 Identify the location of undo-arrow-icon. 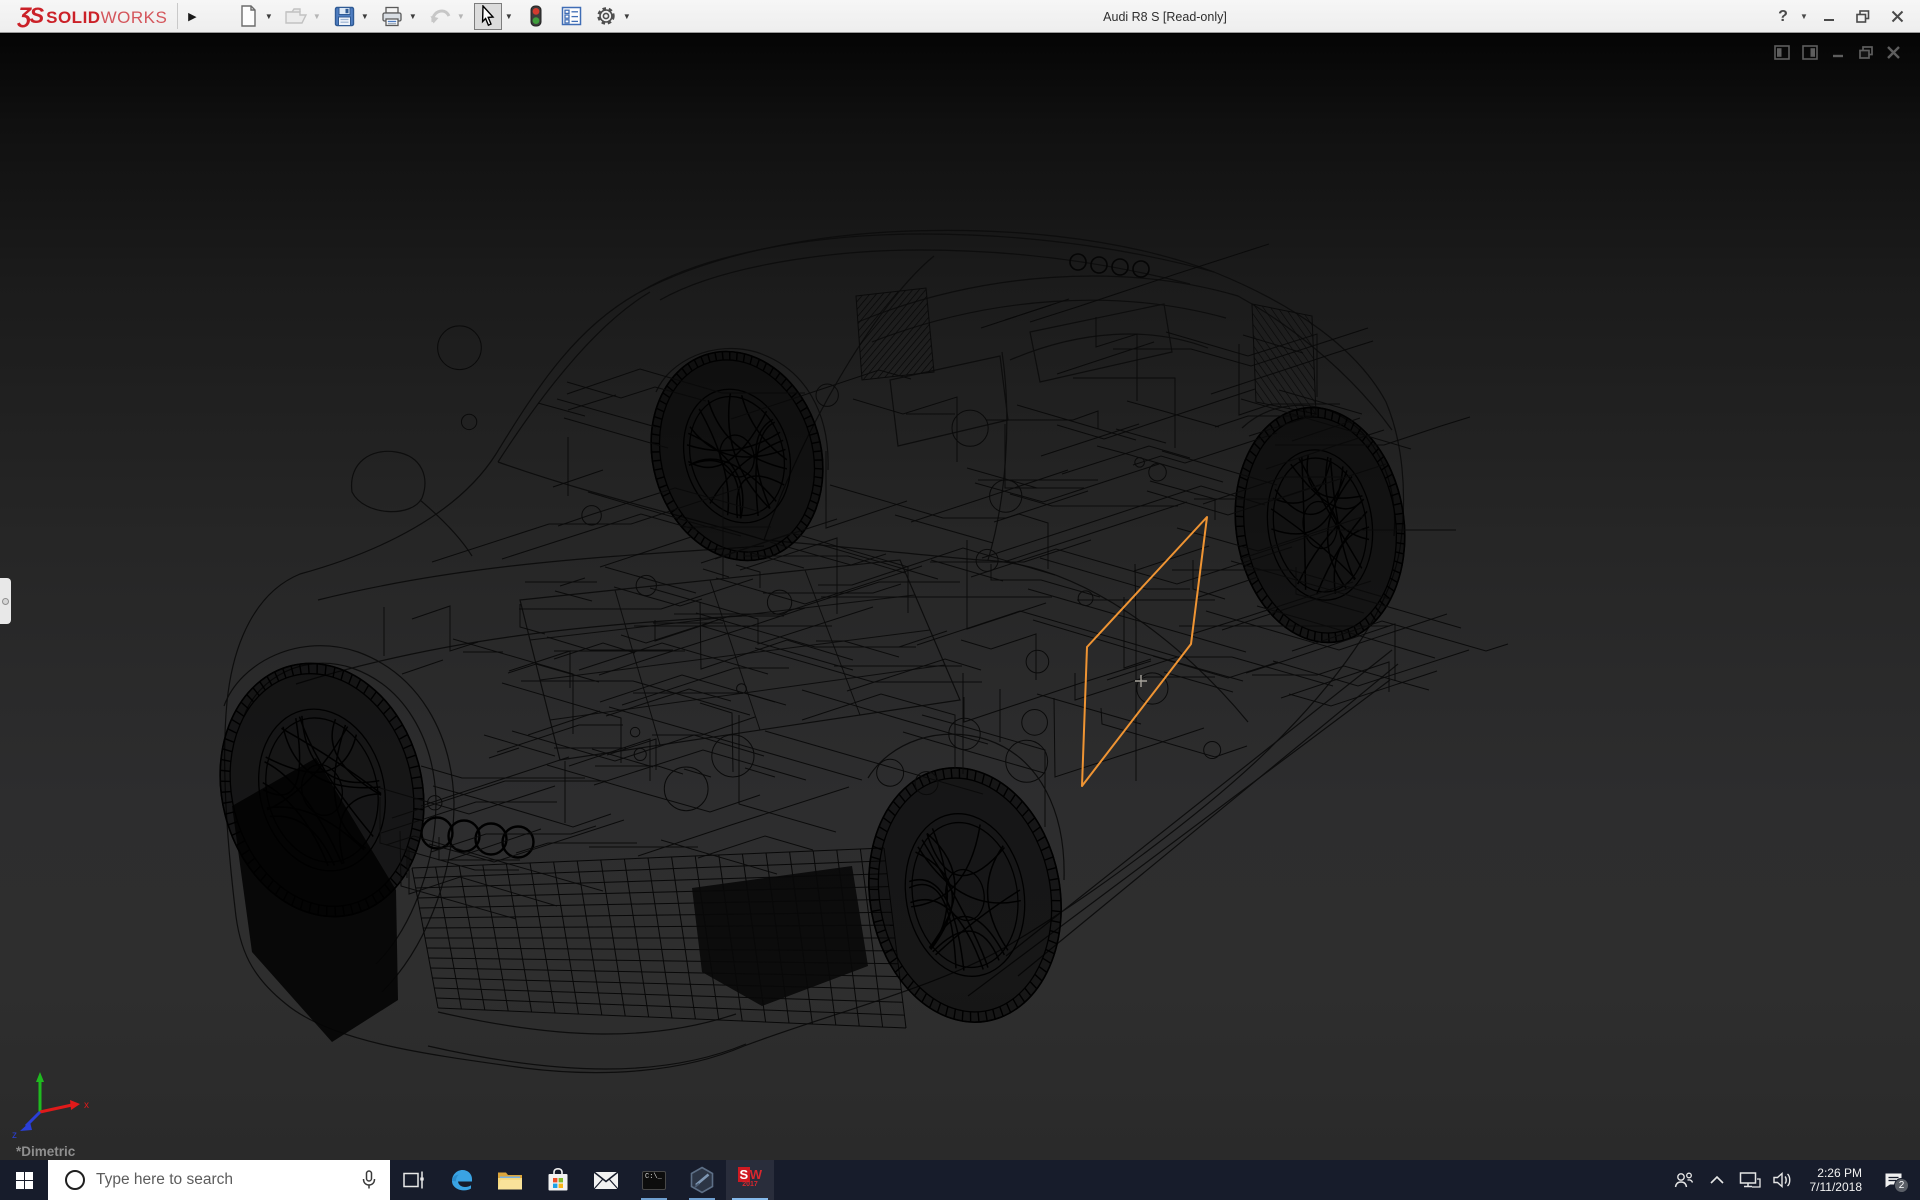
(440, 16).